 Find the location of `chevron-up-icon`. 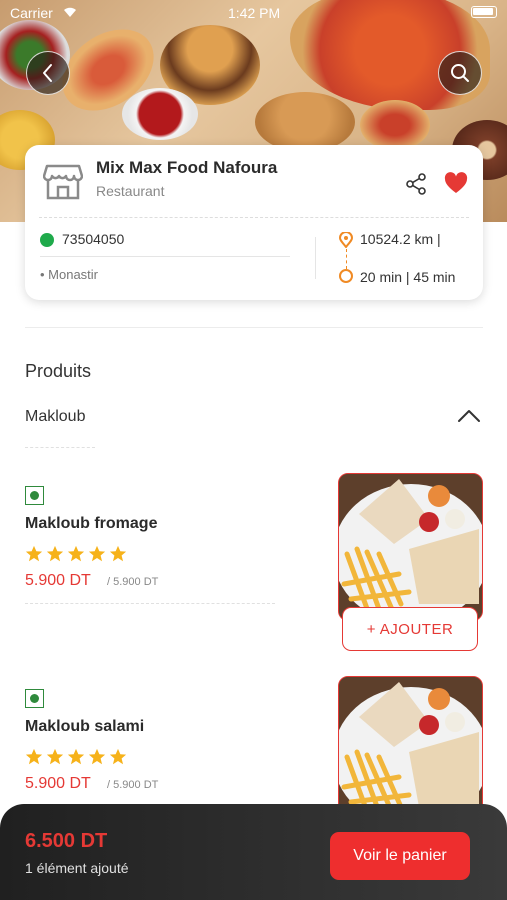

chevron-up-icon is located at coordinates (469, 415).